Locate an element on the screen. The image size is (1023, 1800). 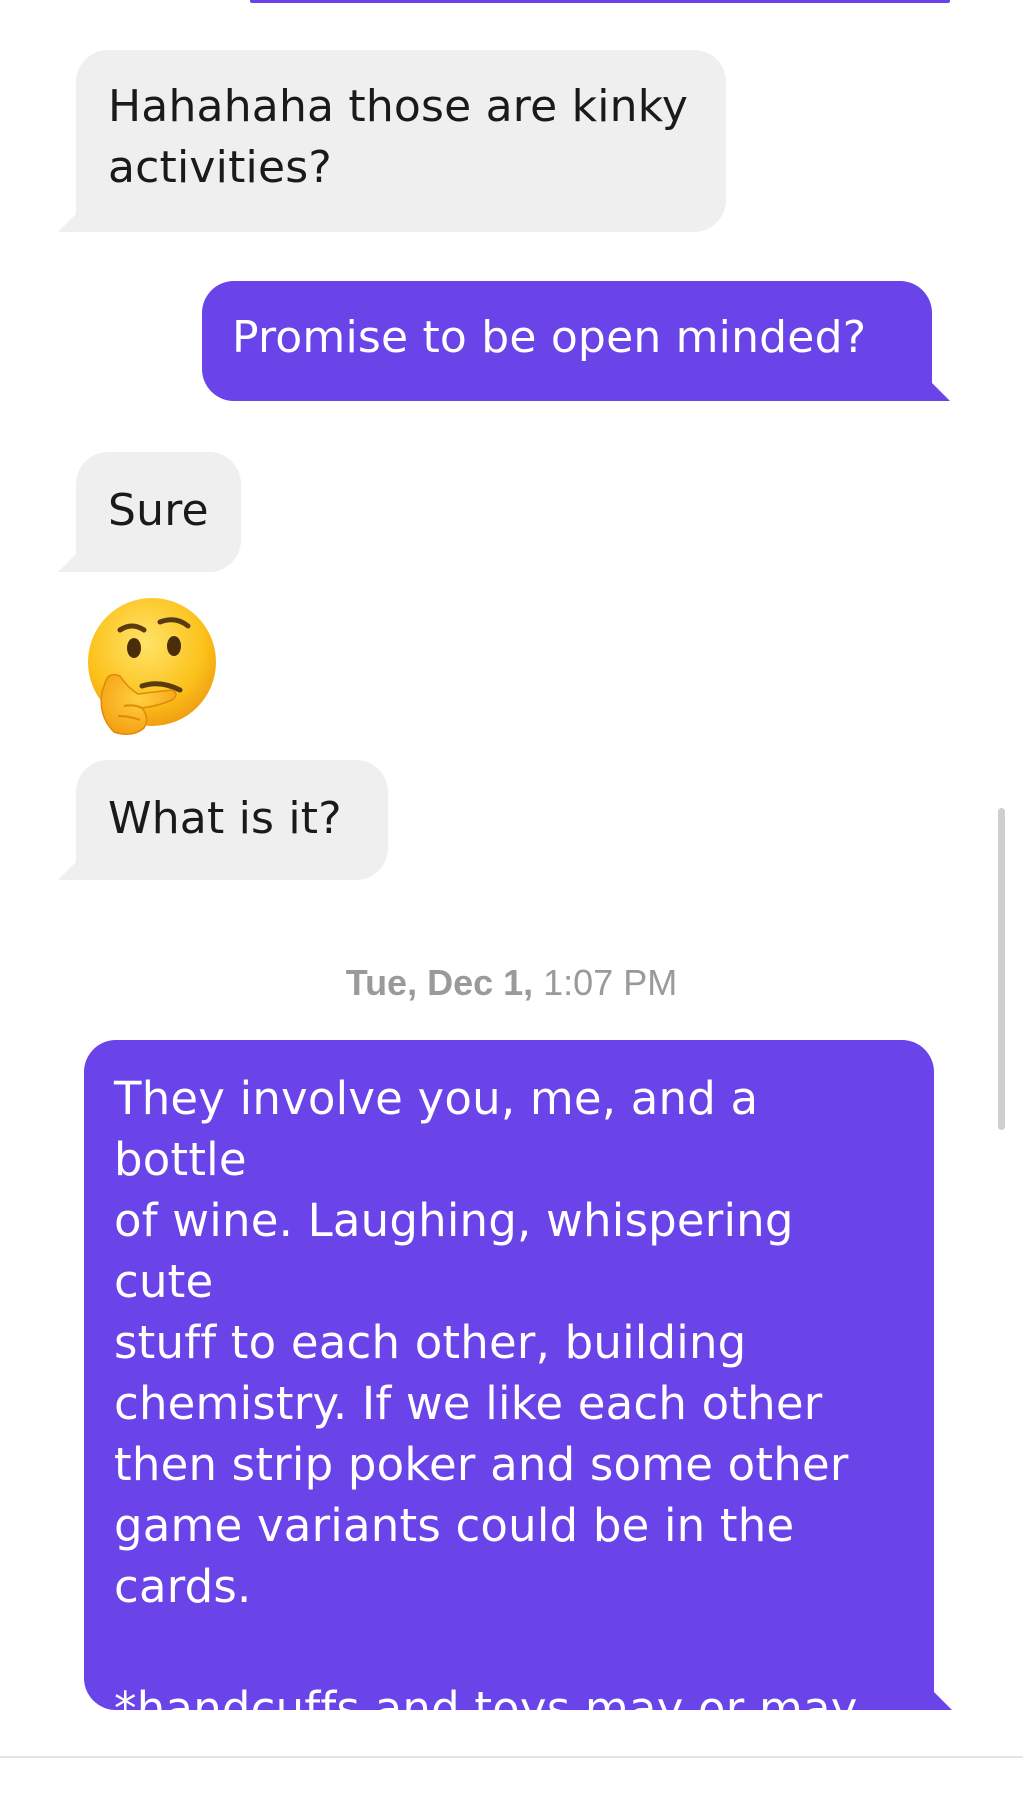
message-text: Promise to be open minded? is located at coordinates (549, 337).